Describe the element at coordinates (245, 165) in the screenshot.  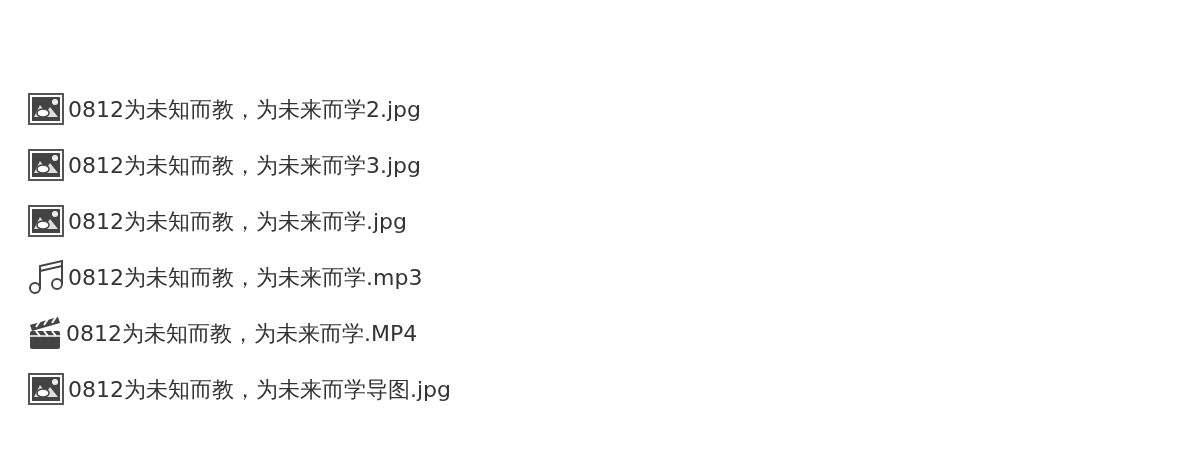
I see `file-name: 0812为未知而教，为未来而学3.jpg` at that location.